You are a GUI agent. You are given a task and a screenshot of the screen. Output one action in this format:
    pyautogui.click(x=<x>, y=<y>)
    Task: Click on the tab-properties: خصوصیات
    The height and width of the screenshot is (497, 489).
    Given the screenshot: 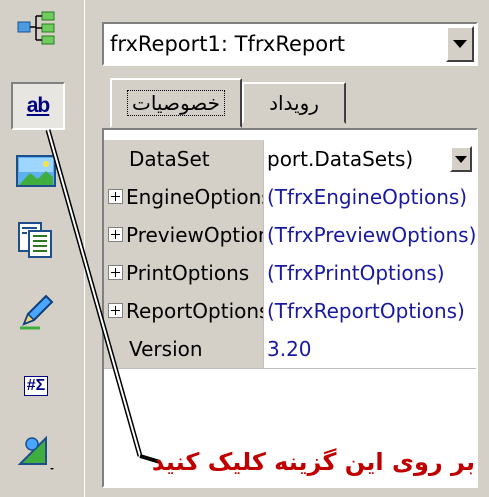 What is the action you would take?
    pyautogui.click(x=176, y=103)
    